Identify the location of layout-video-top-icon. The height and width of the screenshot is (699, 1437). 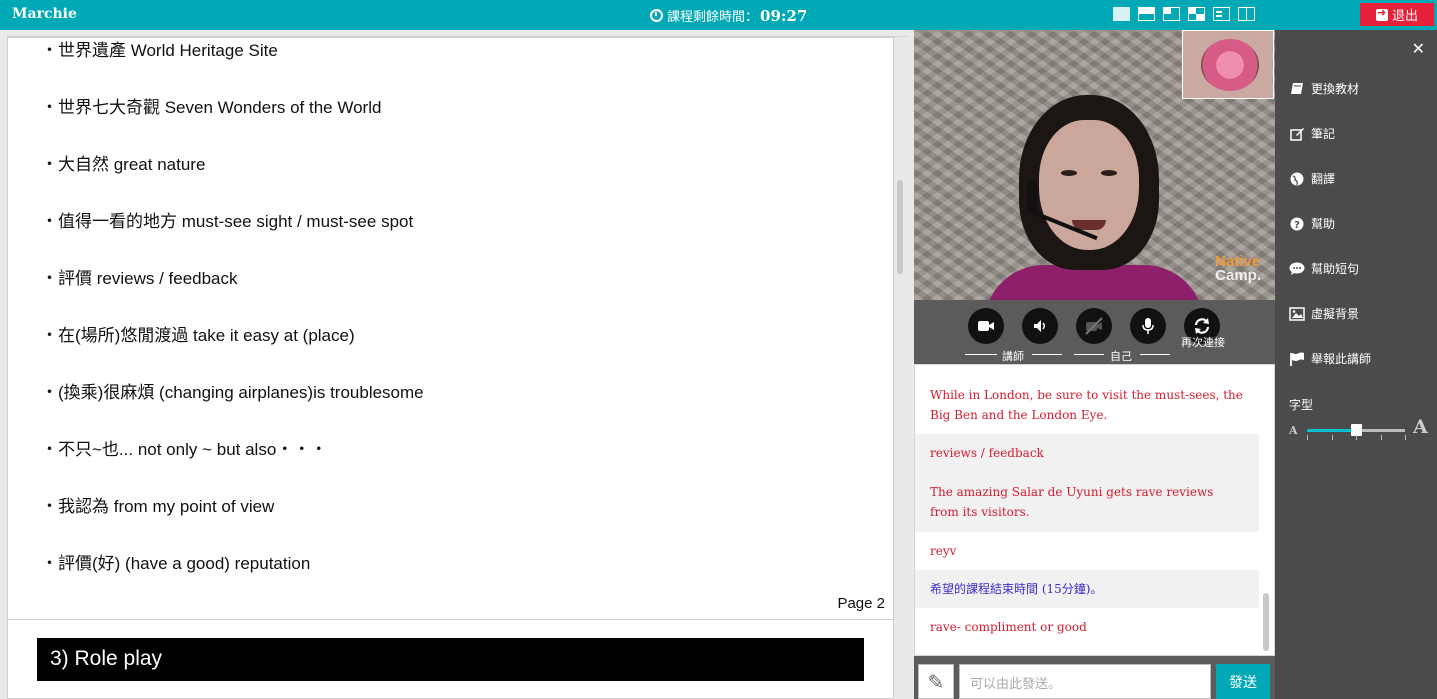
(1146, 14).